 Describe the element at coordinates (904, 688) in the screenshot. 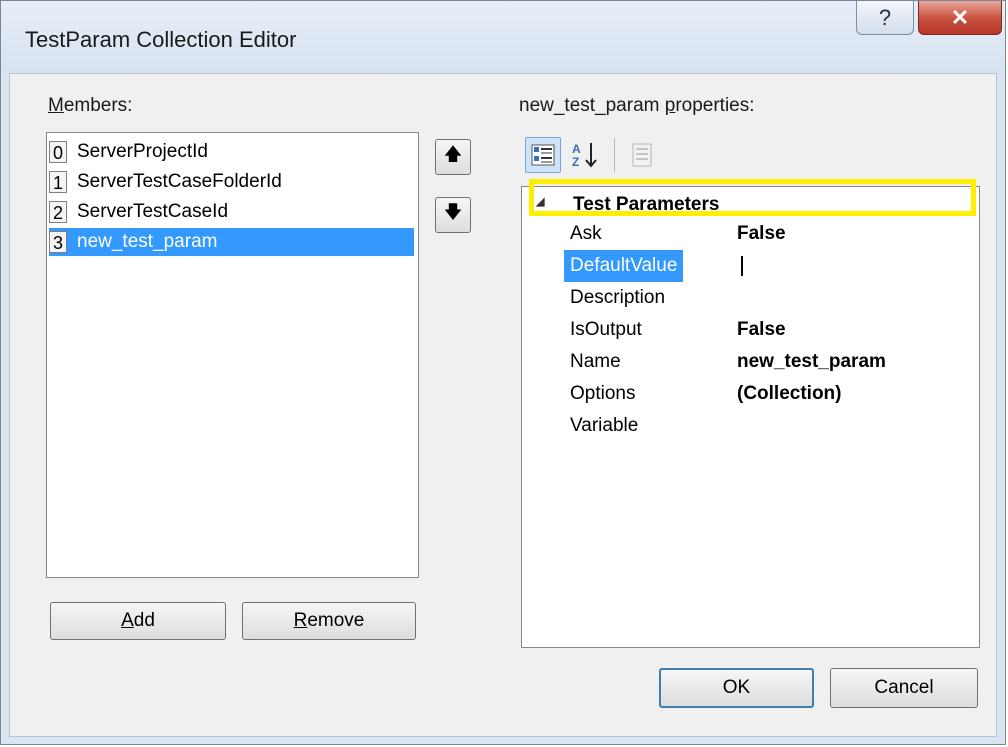

I see `cancel-button: Cancel` at that location.